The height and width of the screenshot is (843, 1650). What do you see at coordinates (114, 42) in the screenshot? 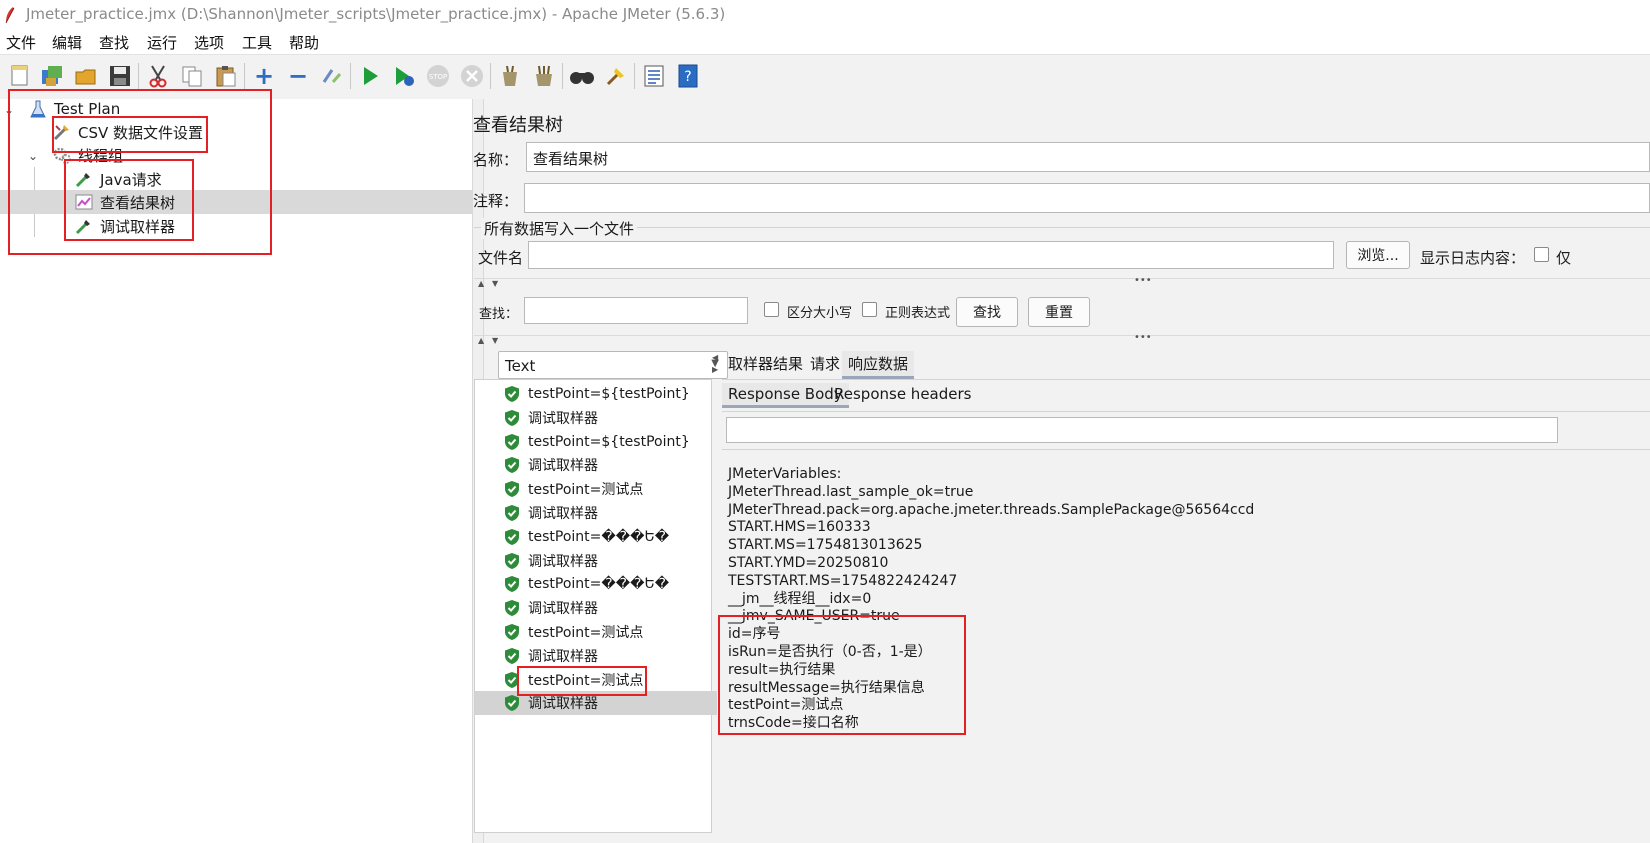
I see `menu-search: 查找` at bounding box center [114, 42].